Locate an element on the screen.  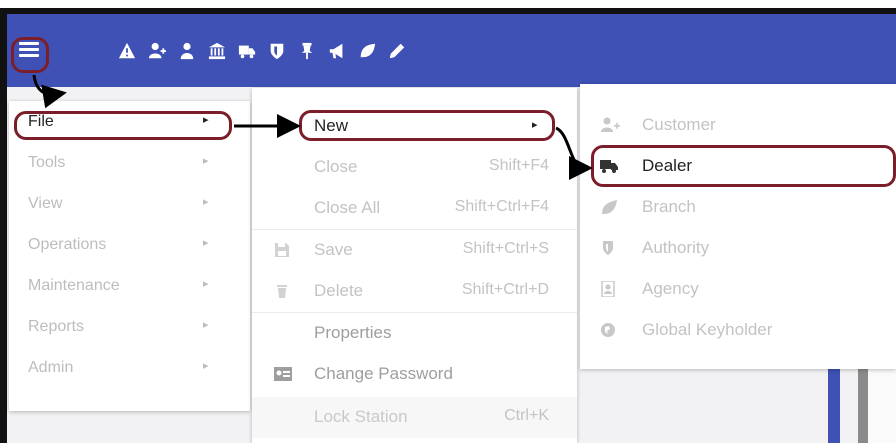
arrow-menu-to-file is located at coordinates (49, 91).